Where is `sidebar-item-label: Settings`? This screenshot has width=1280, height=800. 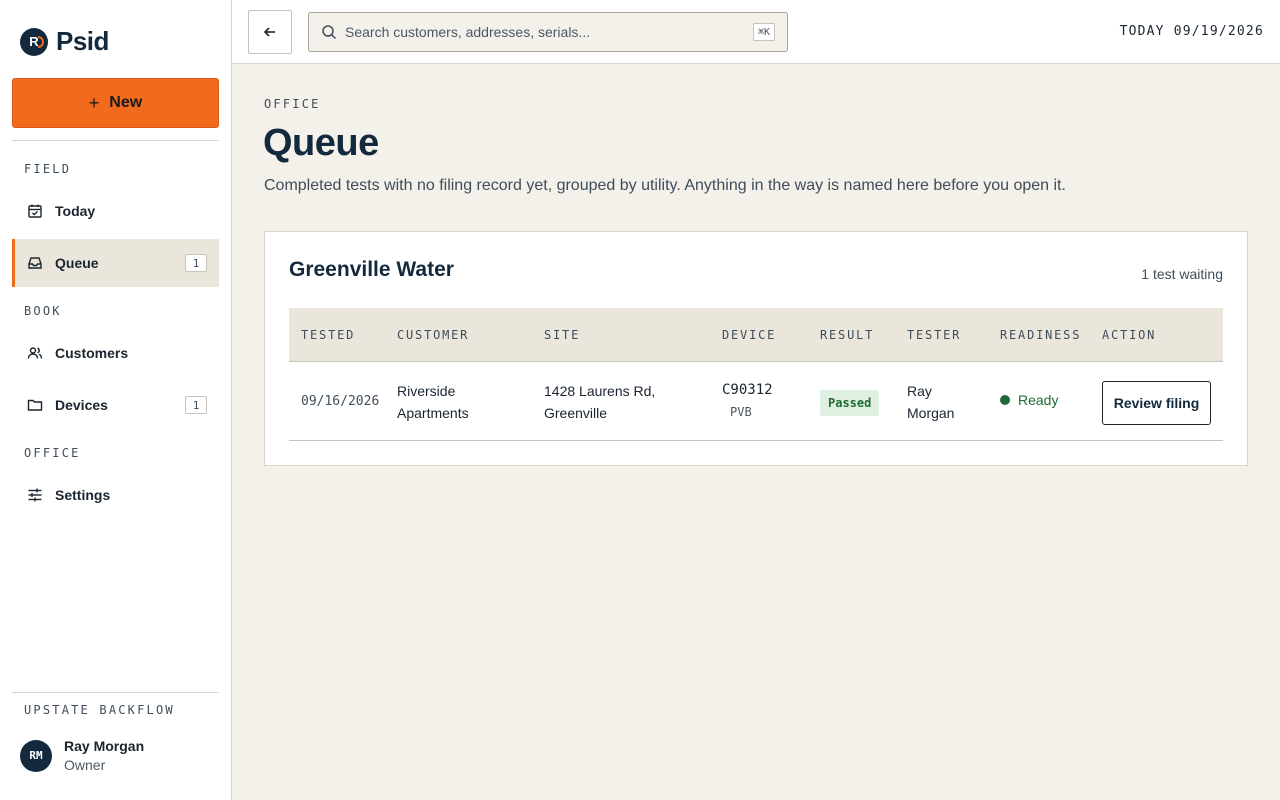 sidebar-item-label: Settings is located at coordinates (83, 495).